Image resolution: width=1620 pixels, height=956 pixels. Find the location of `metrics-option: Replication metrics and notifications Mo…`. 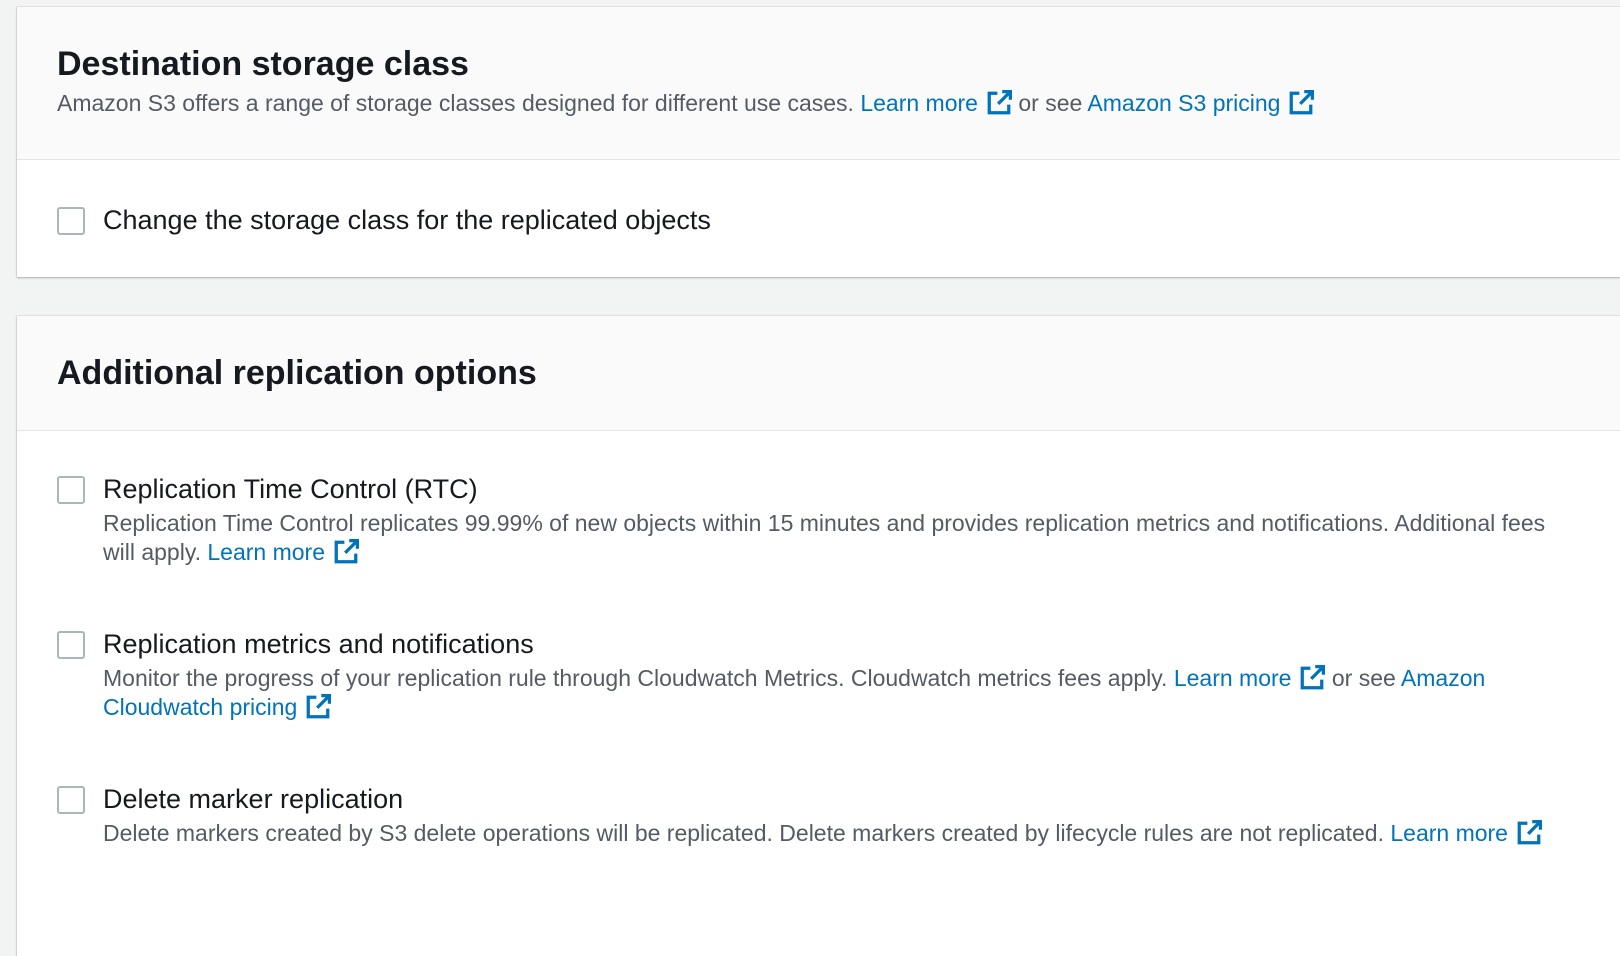

metrics-option: Replication metrics and notifications Mo… is located at coordinates (808, 674).